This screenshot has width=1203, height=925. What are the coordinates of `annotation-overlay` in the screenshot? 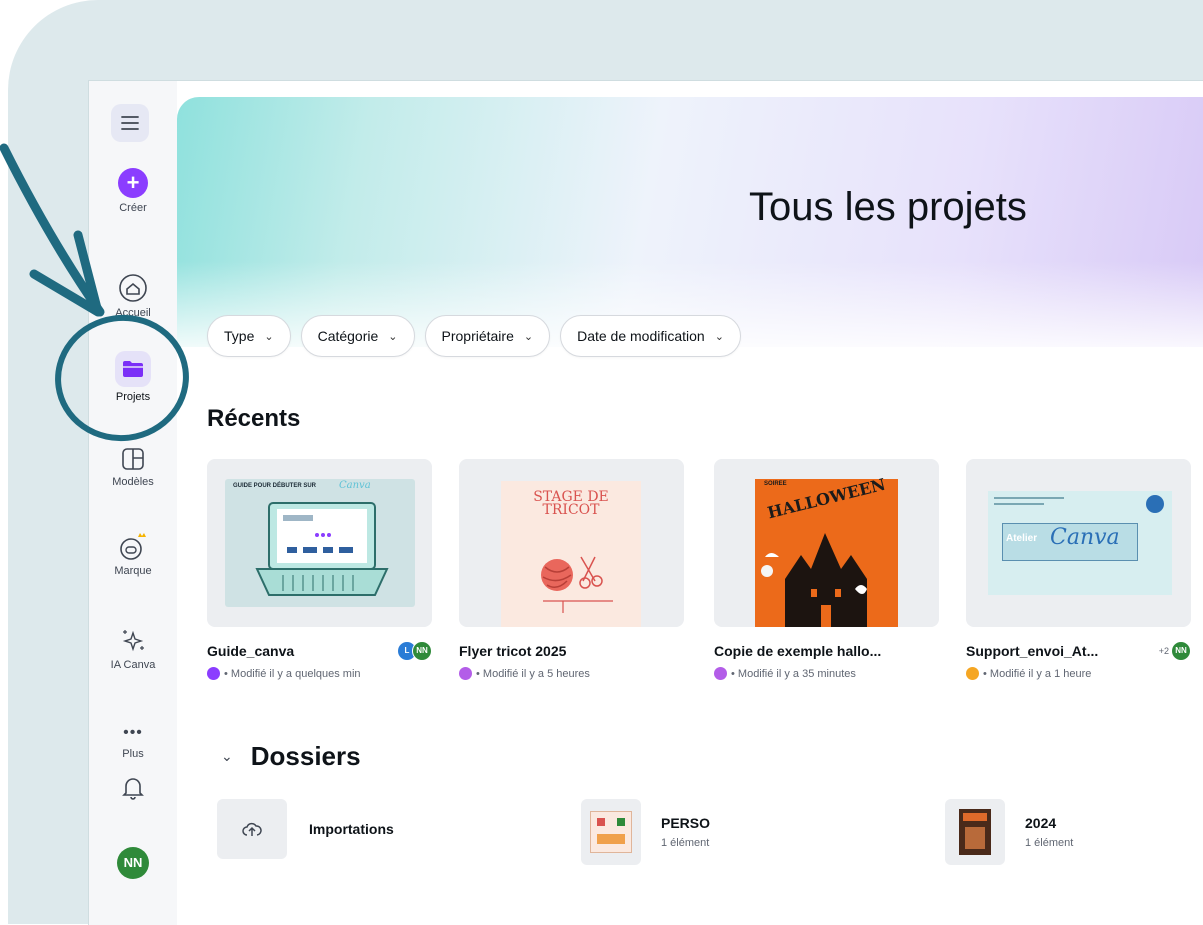 It's located at (94, 292).